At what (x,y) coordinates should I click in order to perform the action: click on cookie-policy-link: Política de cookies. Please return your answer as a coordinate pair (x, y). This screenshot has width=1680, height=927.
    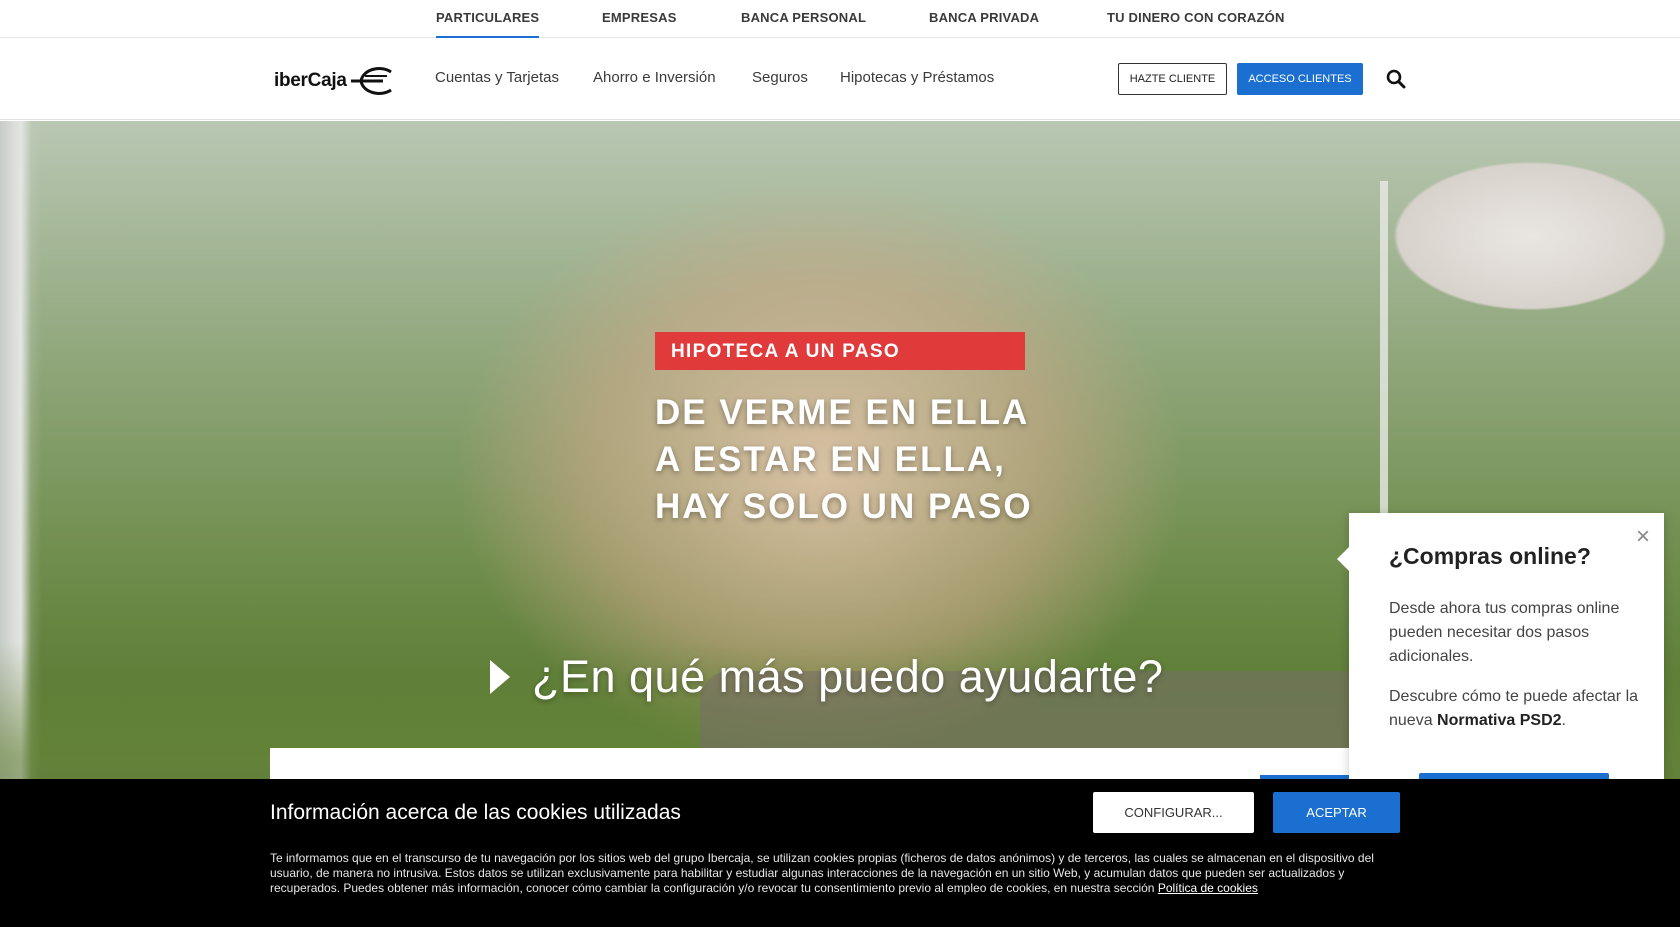
    Looking at the image, I should click on (1208, 888).